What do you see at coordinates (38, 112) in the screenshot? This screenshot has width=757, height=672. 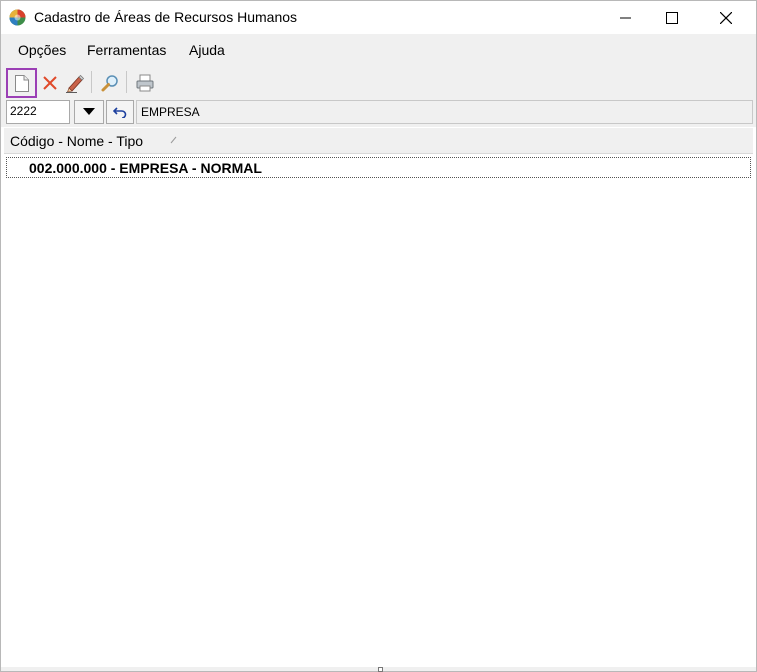 I see `area-code-input: 2222` at bounding box center [38, 112].